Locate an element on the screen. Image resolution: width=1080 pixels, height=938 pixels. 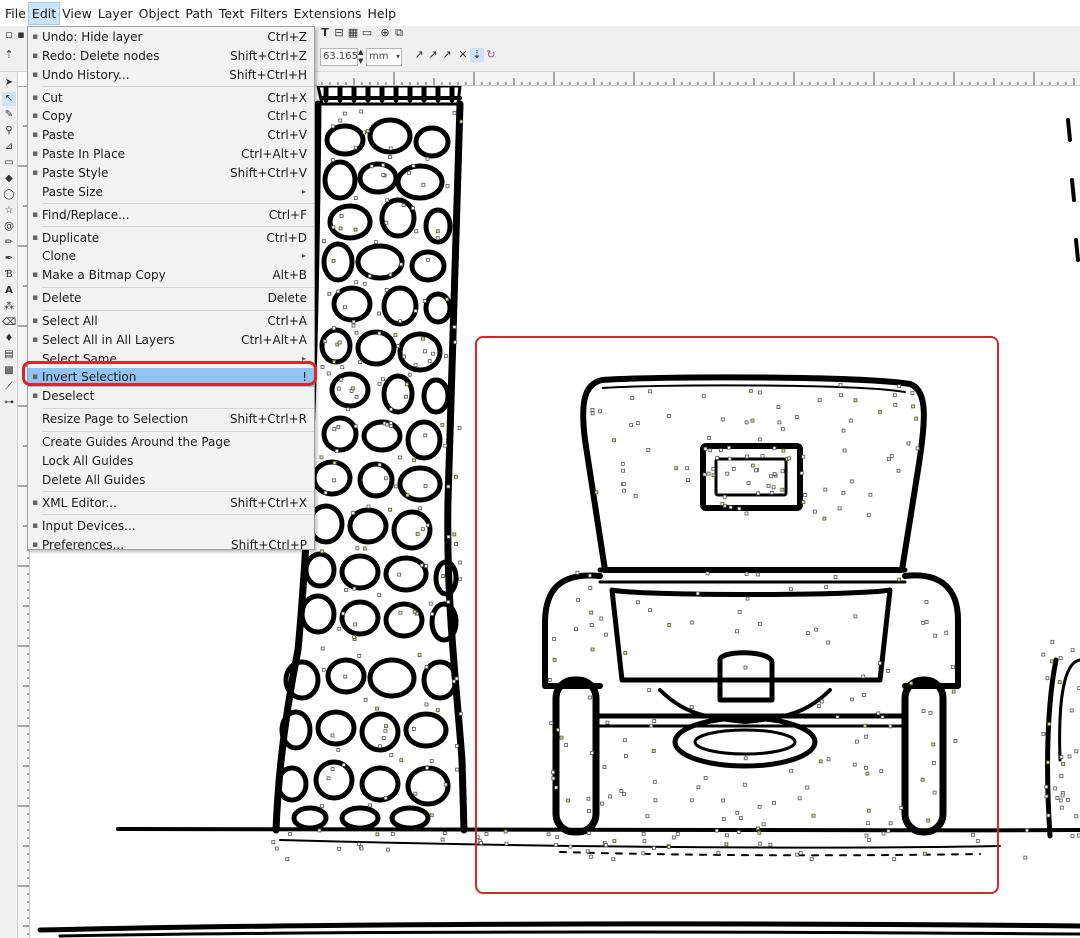
menu-extensions: Extensions is located at coordinates (328, 13).